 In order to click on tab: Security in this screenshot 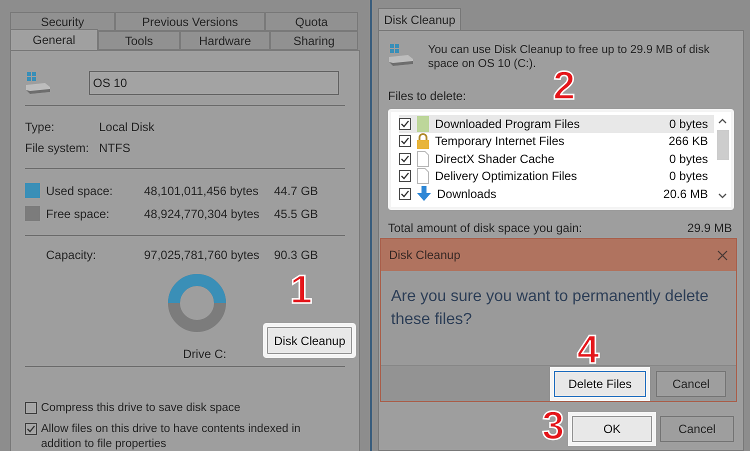, I will do `click(62, 21)`.